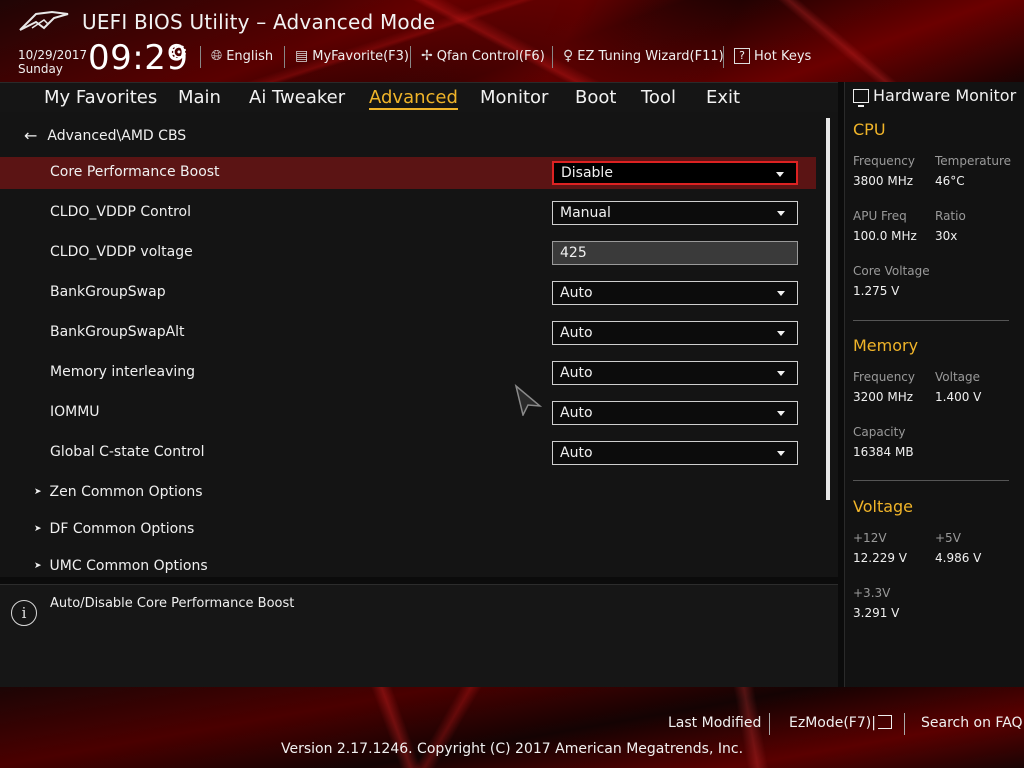  I want to click on dropdown-value: Manual, so click(585, 213).